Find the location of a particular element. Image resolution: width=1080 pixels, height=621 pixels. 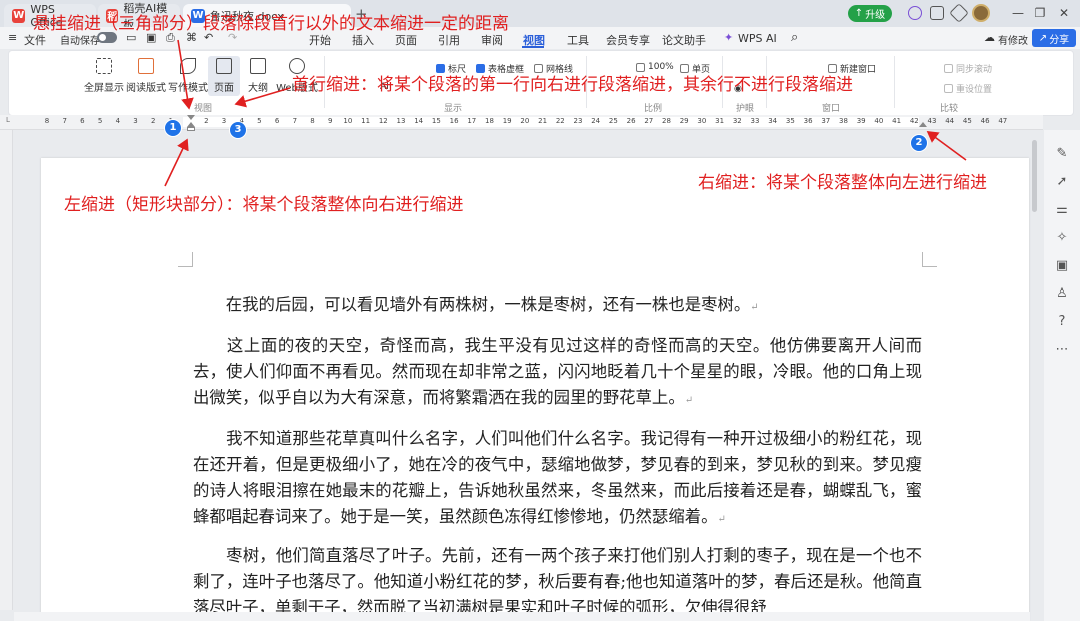

annotation-left-indent: 左缩进（矩形块部分）：将某个段落整体向右进行缩进 is located at coordinates (264, 205).